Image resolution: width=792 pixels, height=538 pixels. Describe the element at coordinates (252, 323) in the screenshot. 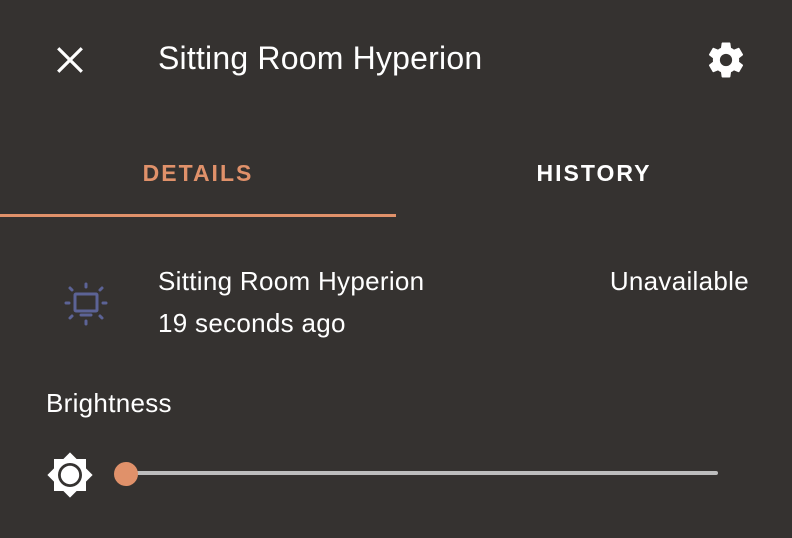

I see `entity-last-changed: 19 seconds ago` at that location.